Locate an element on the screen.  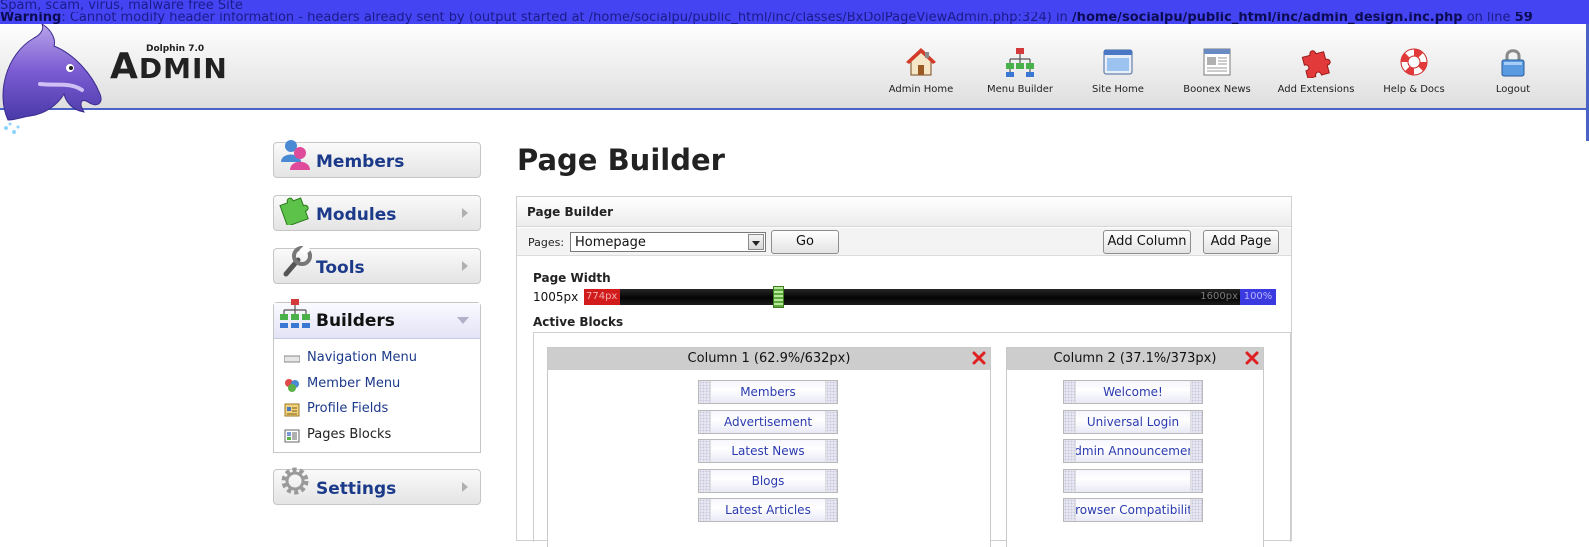
topnav-label: Menu Builder is located at coordinates (1019, 89).